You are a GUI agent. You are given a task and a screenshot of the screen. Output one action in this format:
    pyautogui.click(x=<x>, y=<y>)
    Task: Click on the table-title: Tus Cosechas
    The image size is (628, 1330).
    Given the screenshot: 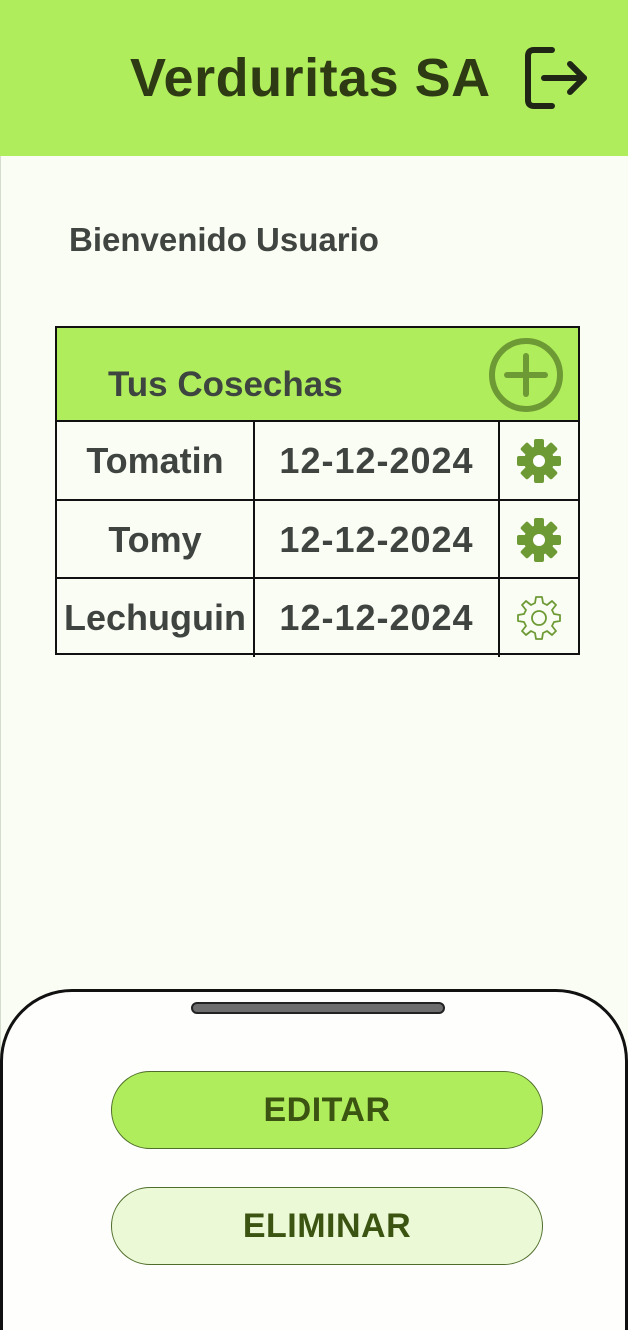 What is the action you would take?
    pyautogui.click(x=225, y=384)
    